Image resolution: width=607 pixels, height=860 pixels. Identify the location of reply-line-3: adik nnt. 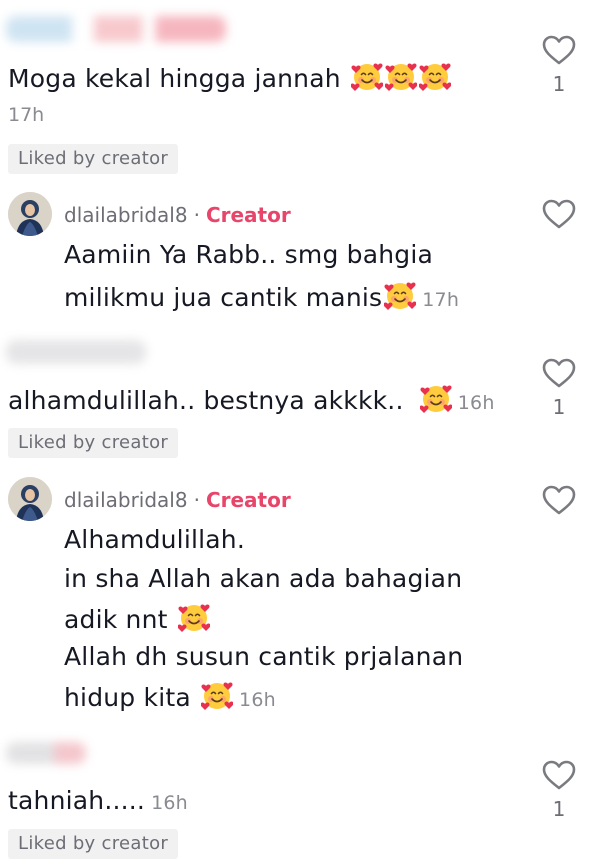
(137, 619).